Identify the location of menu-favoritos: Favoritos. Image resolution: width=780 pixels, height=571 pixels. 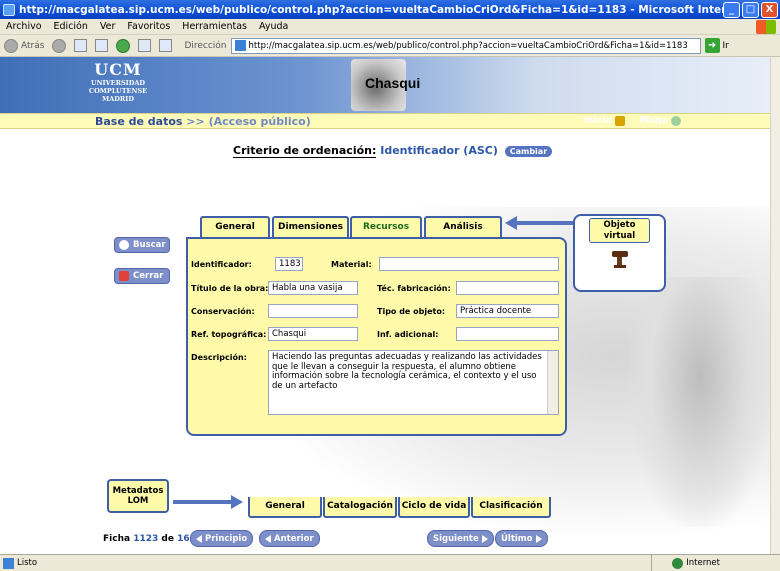
(148, 26).